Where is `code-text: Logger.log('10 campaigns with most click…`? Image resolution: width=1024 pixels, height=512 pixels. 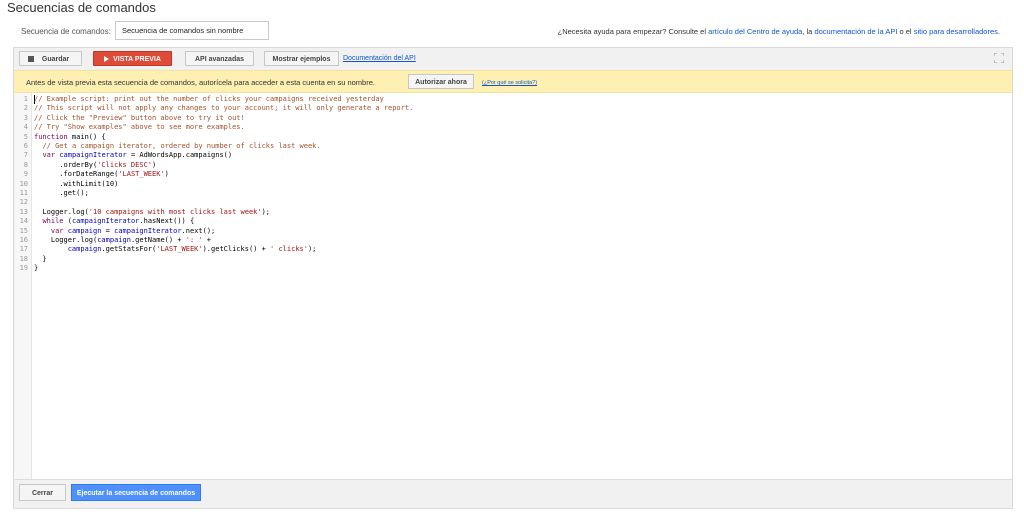 code-text: Logger.log('10 campaigns with most click… is located at coordinates (152, 211).